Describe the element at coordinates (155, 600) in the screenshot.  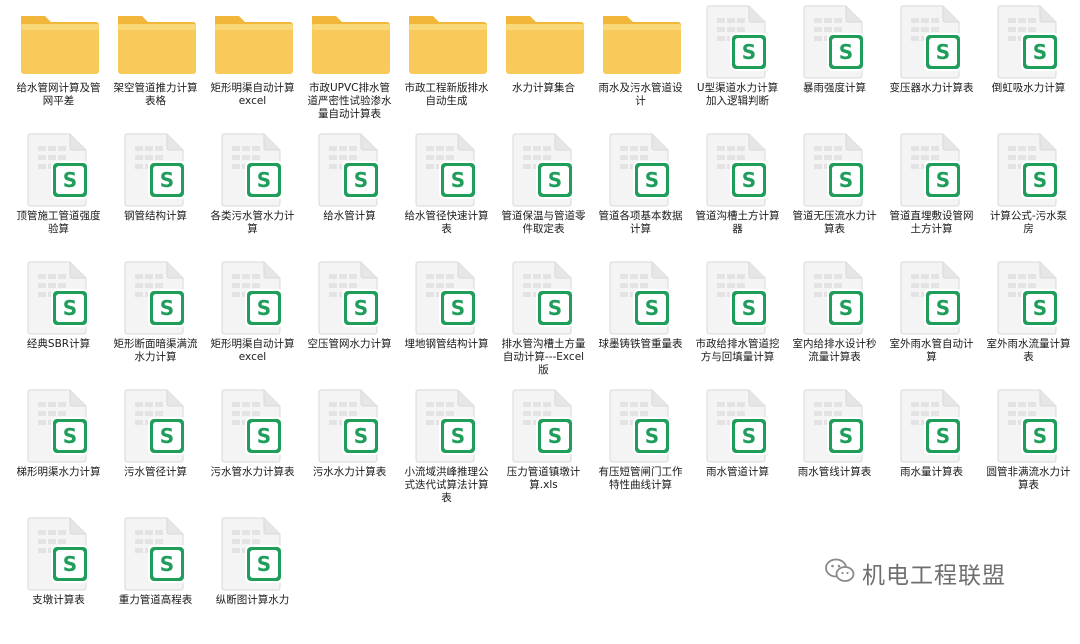
I see `item-label: 重力管道高程表` at that location.